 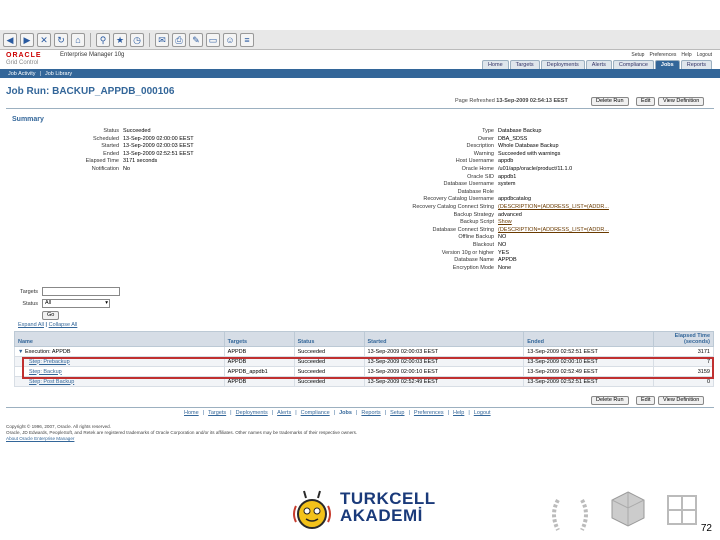 What do you see at coordinates (191, 413) in the screenshot?
I see `footer-link: Home` at bounding box center [191, 413].